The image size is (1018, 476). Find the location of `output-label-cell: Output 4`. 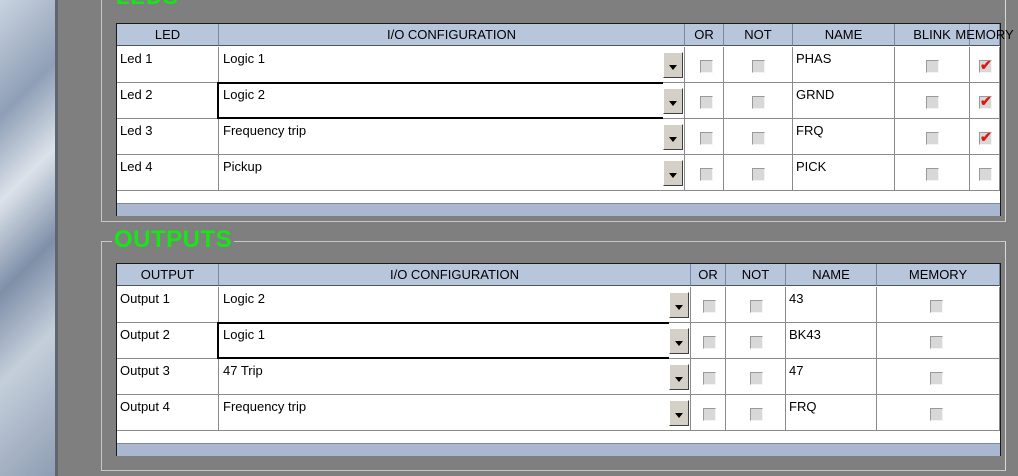

output-label-cell: Output 4 is located at coordinates (168, 413).